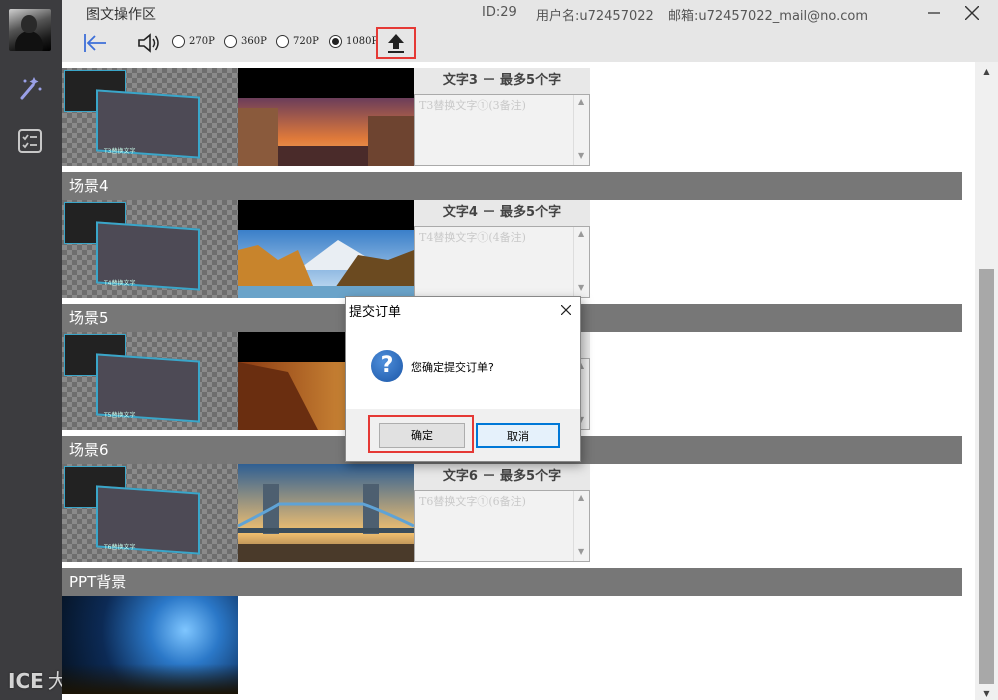  What do you see at coordinates (502, 526) in the screenshot?
I see `scene6-textarea: T6替换文字①(6备注) ▲ ▼` at bounding box center [502, 526].